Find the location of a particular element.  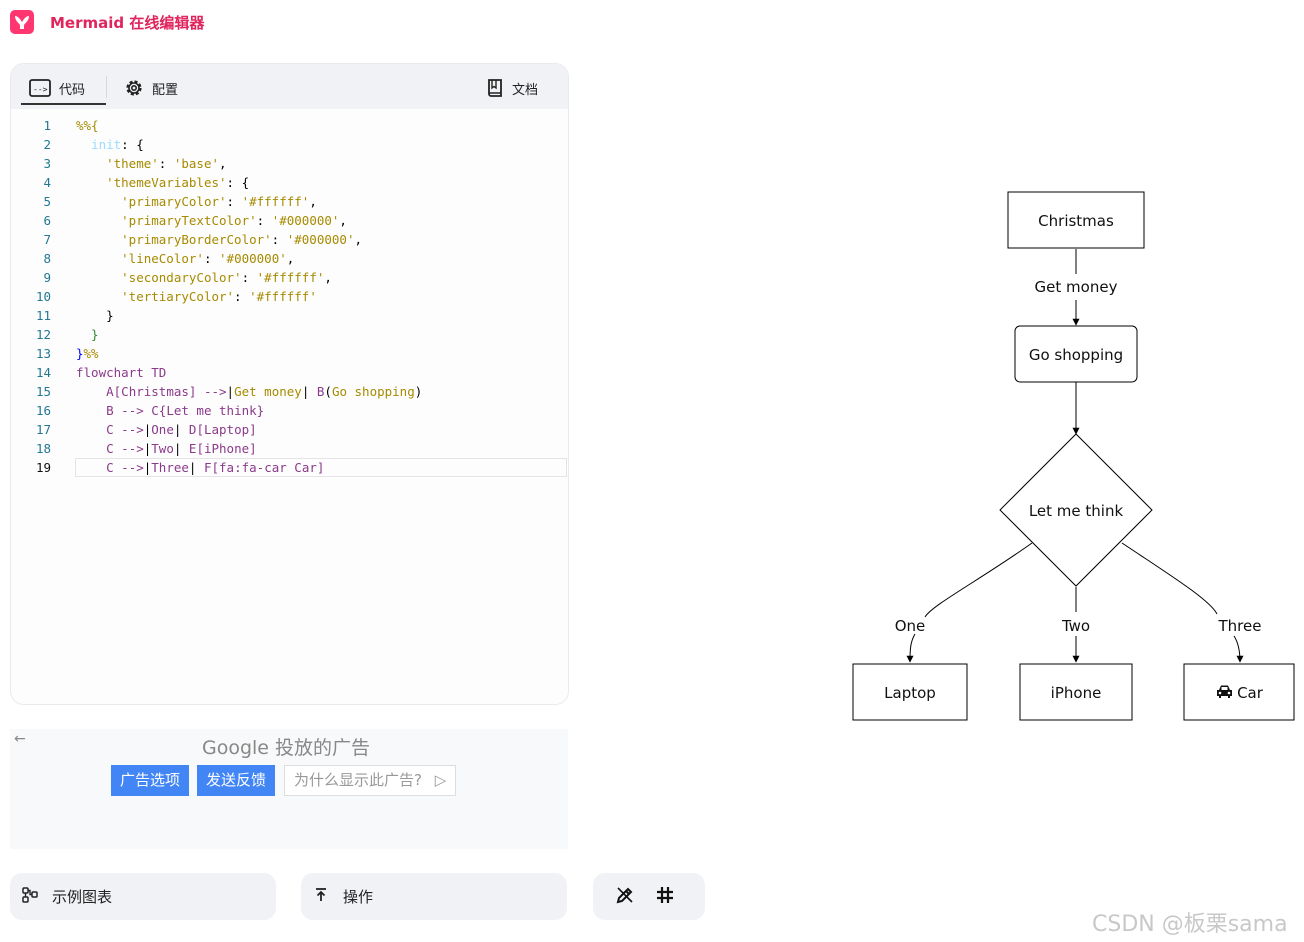

edge-get-money-label: Get money is located at coordinates (1076, 287).